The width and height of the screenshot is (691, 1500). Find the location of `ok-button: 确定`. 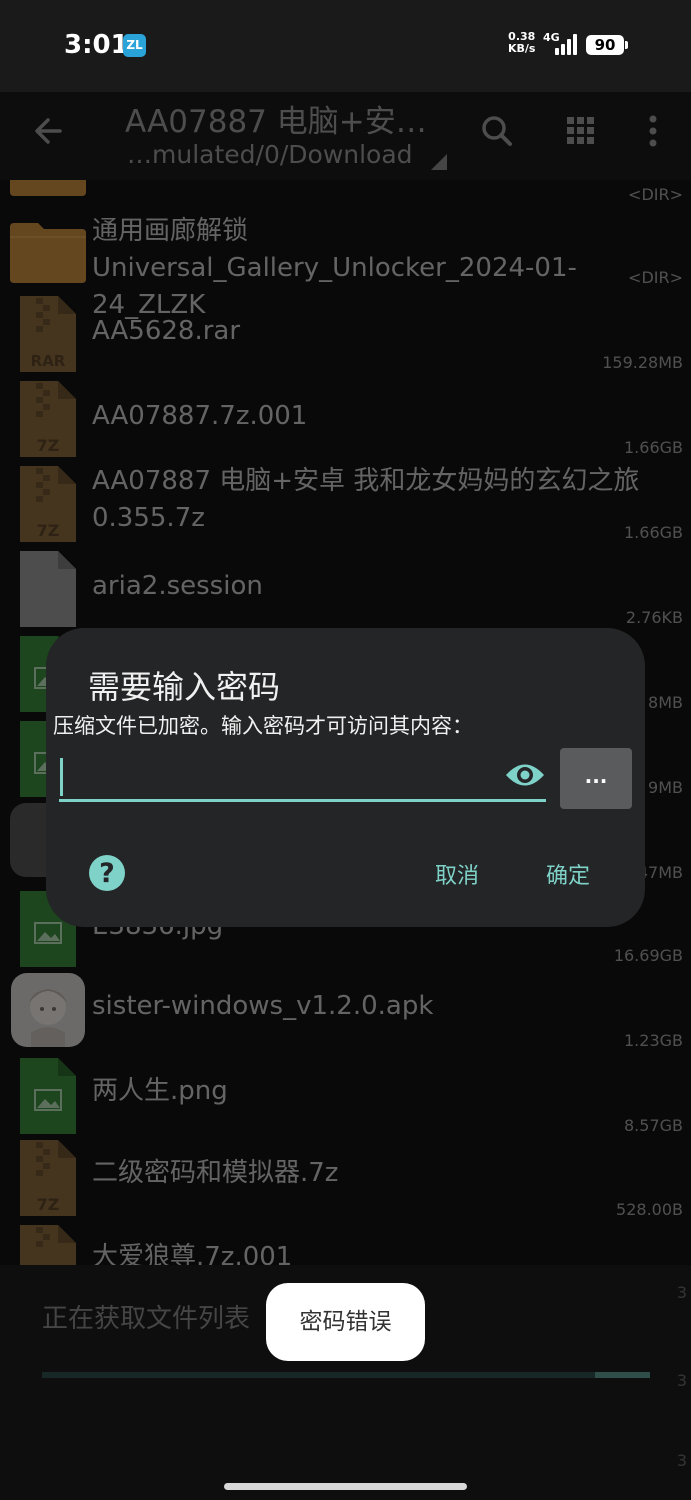

ok-button: 确定 is located at coordinates (568, 874).